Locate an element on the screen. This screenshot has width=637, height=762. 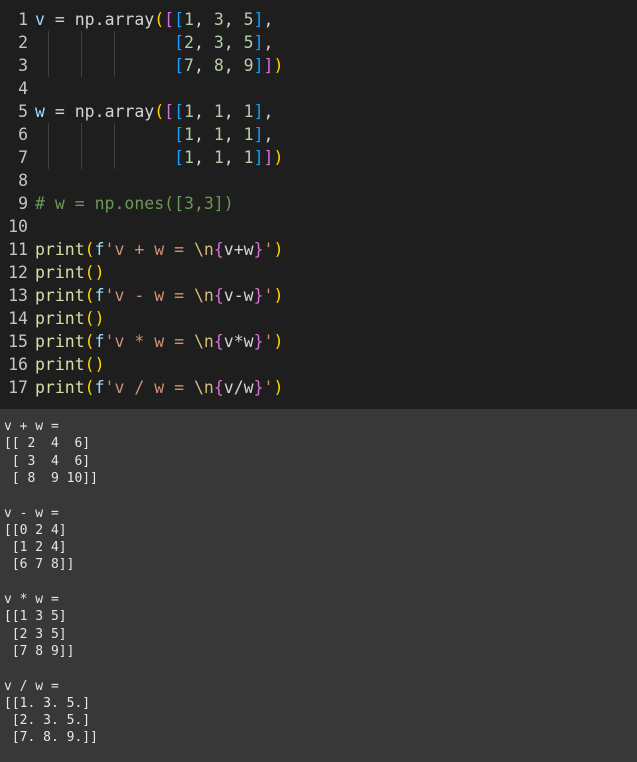
code-line: 6 [1, 1, 1], is located at coordinates (318, 134).